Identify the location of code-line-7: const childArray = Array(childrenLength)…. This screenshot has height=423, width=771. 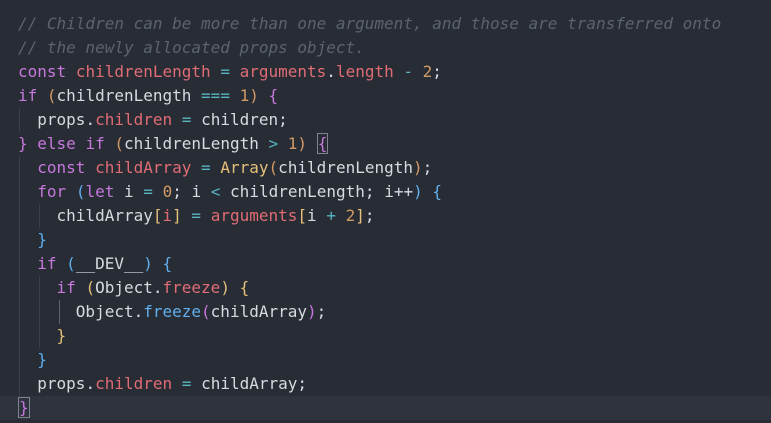
(394, 168).